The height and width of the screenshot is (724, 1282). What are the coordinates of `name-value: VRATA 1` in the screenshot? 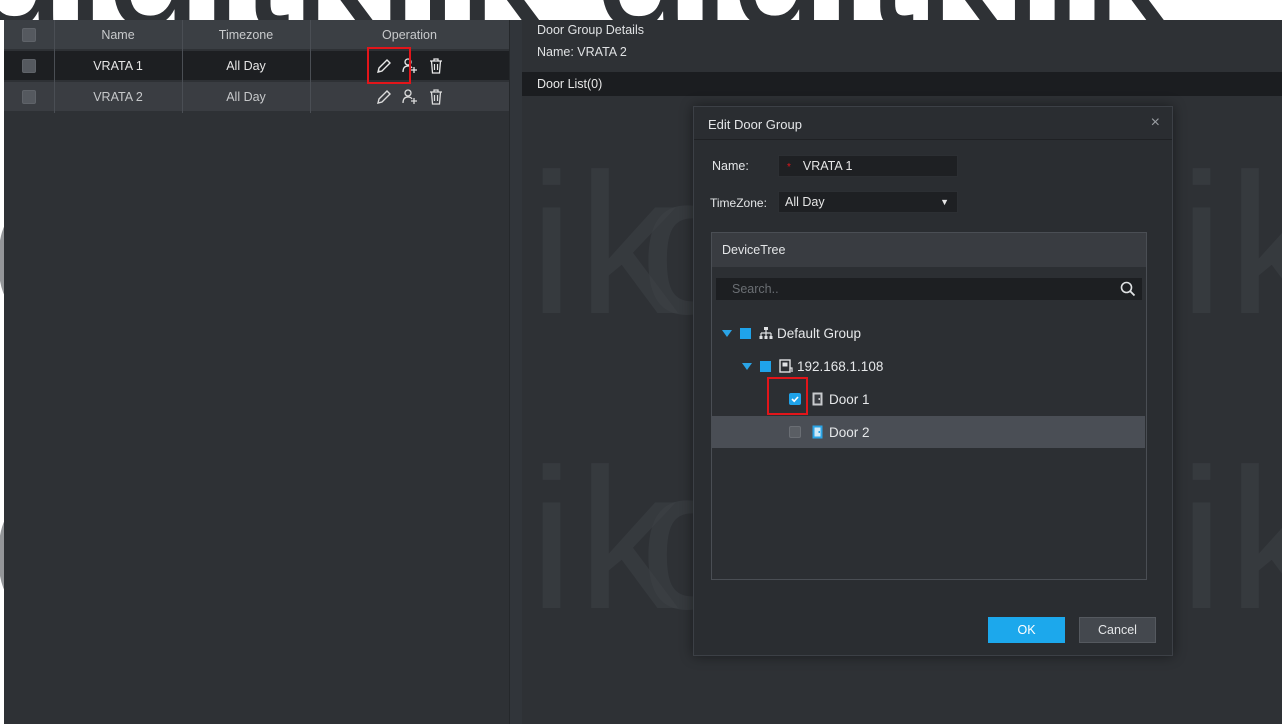 It's located at (827, 166).